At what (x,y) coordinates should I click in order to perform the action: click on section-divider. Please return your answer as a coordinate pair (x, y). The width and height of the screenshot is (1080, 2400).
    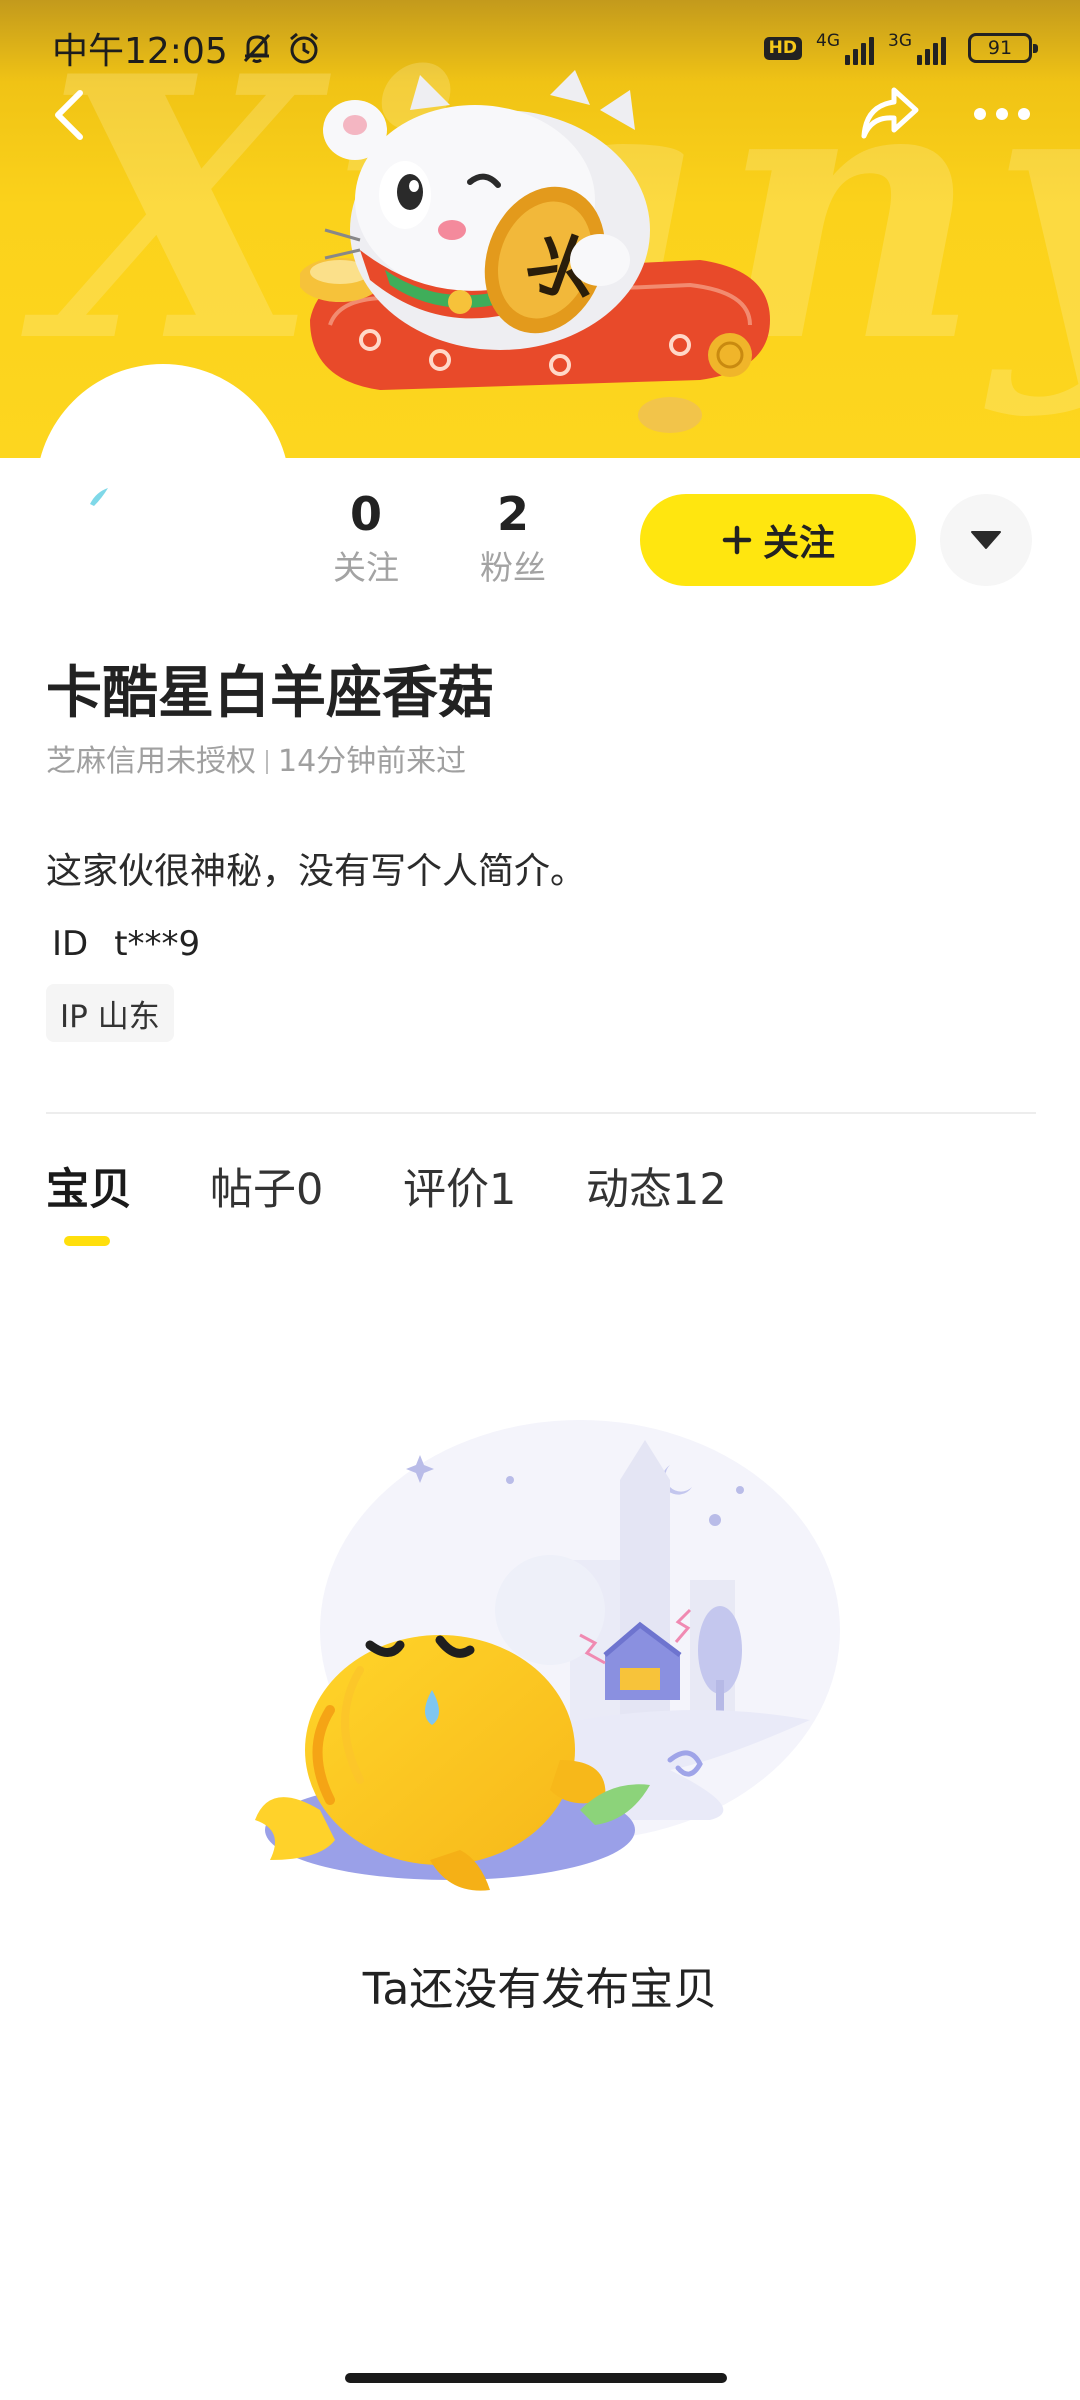
    Looking at the image, I should click on (541, 1113).